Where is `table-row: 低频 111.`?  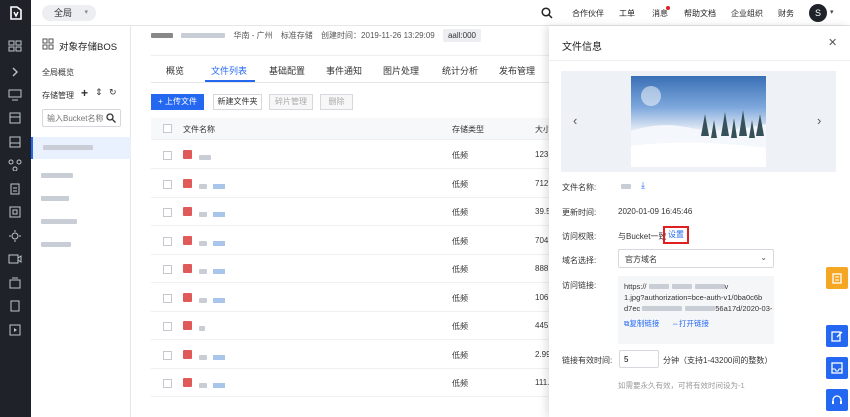
table-row: 低频 111. is located at coordinates (351, 383).